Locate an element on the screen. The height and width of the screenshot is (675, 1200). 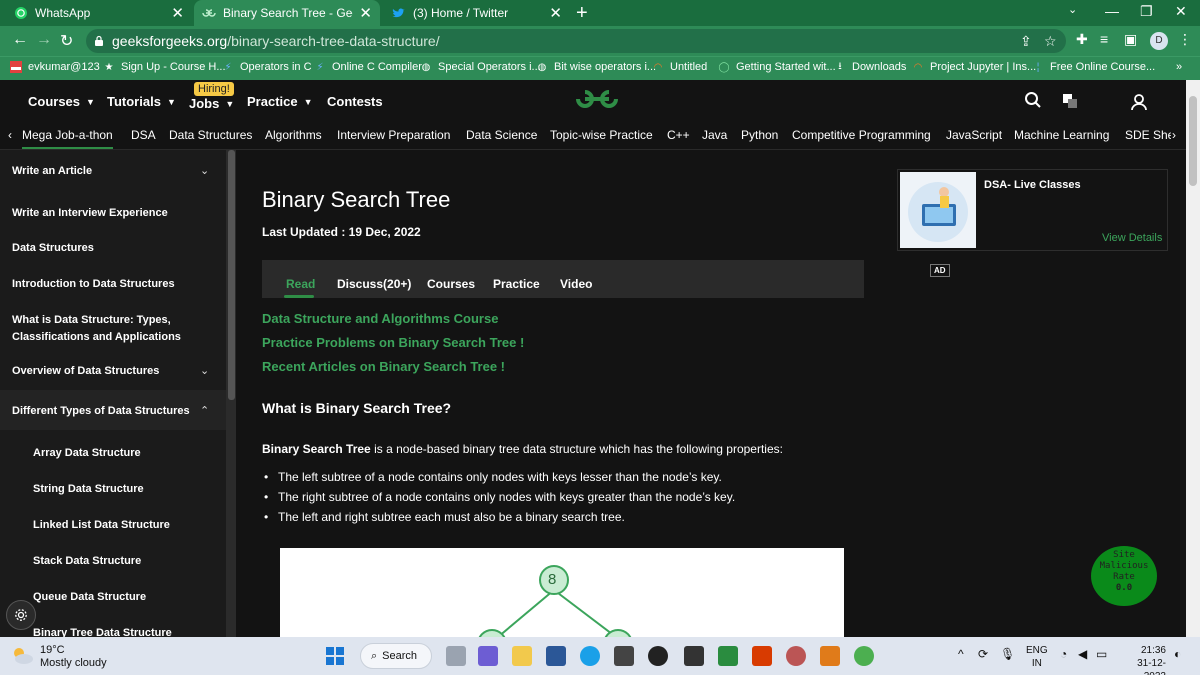
tab-discuss: Discuss(20+) is located at coordinates (374, 284).